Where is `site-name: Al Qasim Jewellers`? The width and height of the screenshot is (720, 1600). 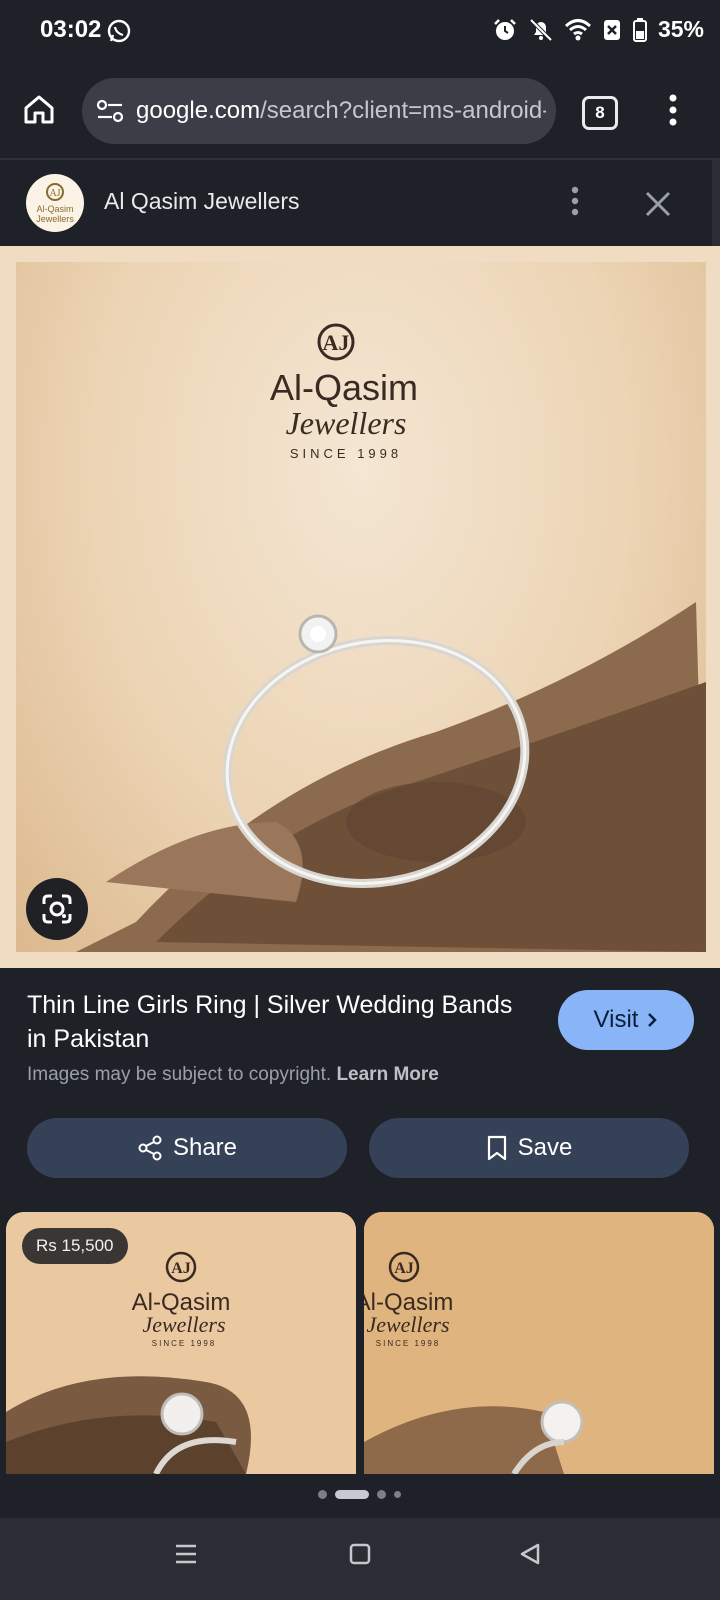
site-name: Al Qasim Jewellers is located at coordinates (202, 201).